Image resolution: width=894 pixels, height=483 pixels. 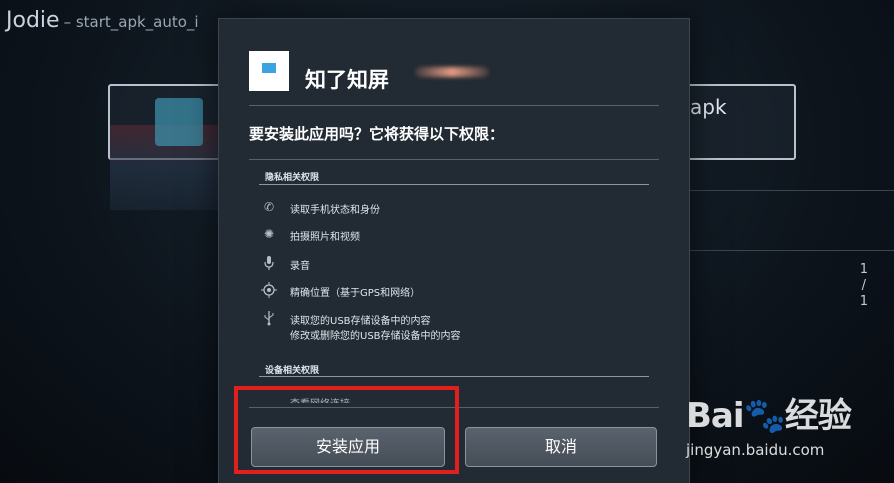 I want to click on section-title-device: 设备相关权限, so click(x=292, y=371).